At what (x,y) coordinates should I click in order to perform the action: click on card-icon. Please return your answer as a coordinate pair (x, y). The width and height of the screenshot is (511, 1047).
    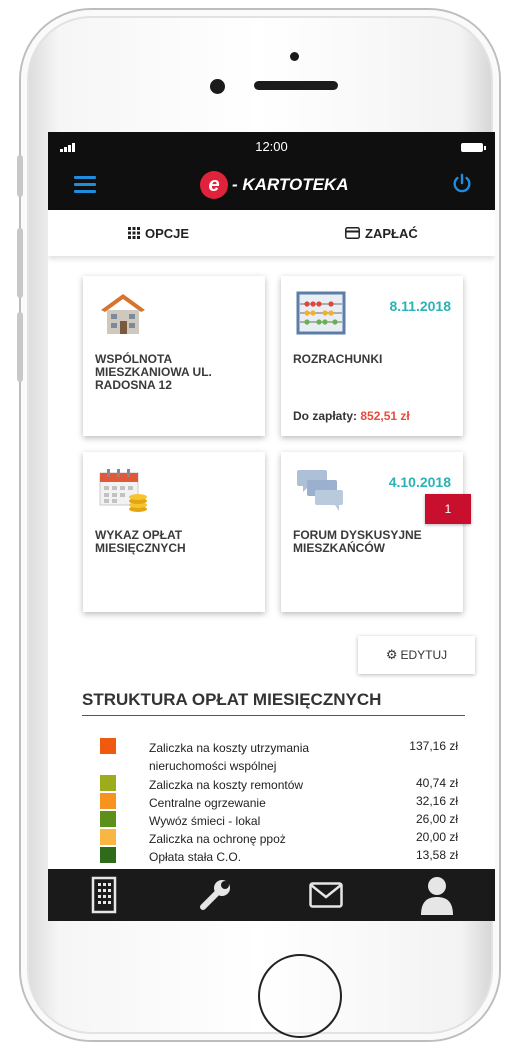
    Looking at the image, I should click on (352, 233).